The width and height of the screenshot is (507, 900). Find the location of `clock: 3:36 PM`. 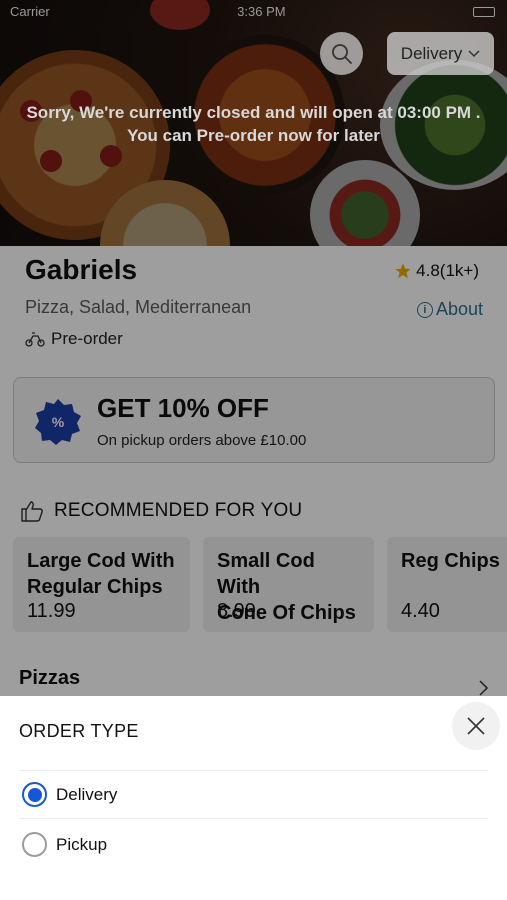

clock: 3:36 PM is located at coordinates (261, 11).